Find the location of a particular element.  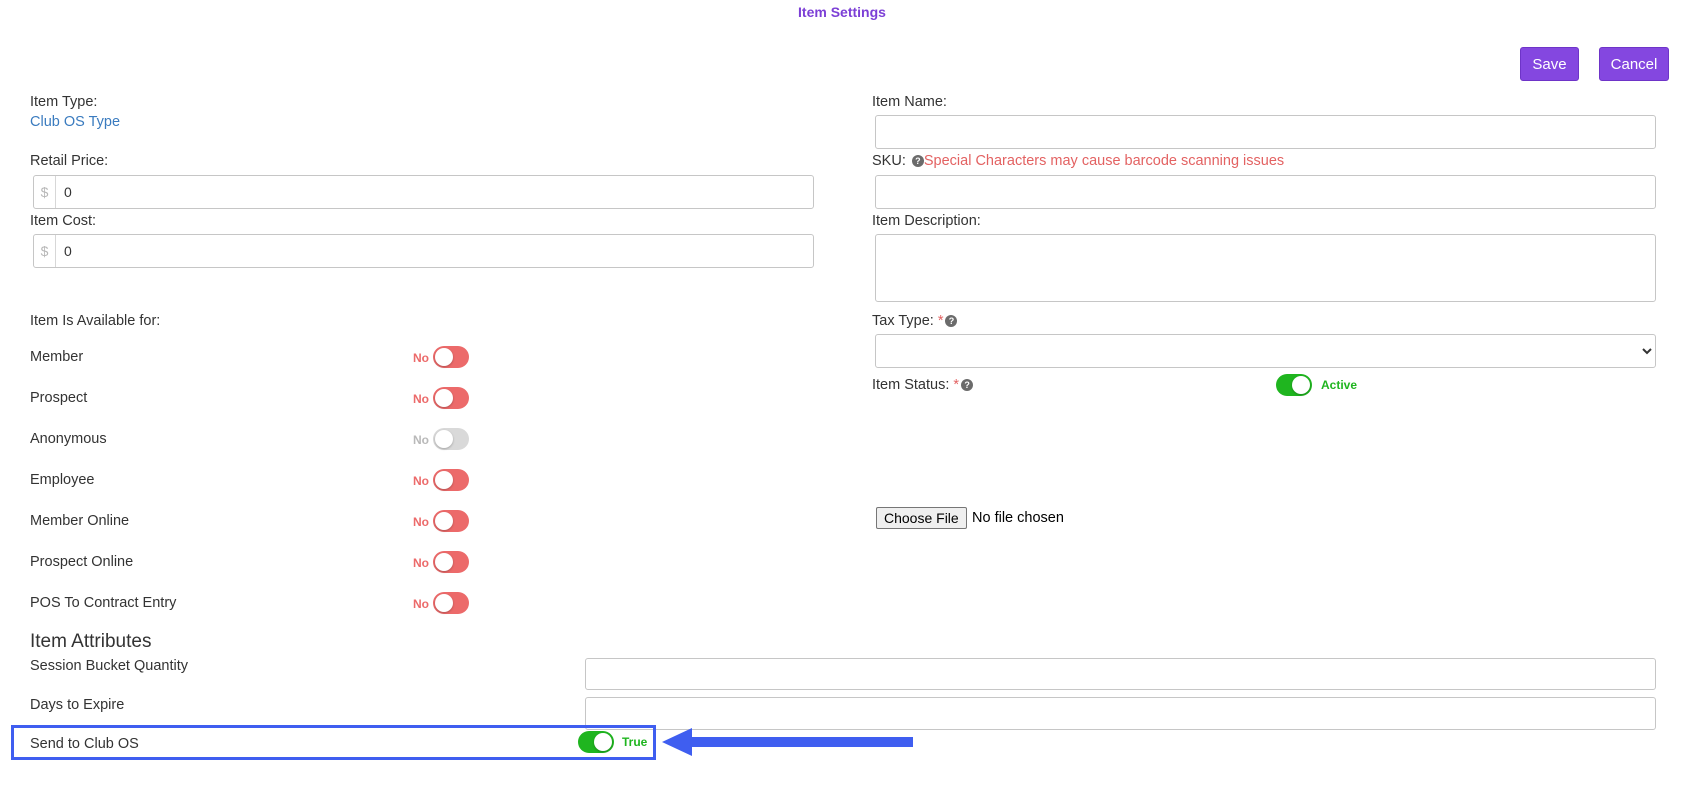

availability-label: Item Is Available for: is located at coordinates (95, 321).